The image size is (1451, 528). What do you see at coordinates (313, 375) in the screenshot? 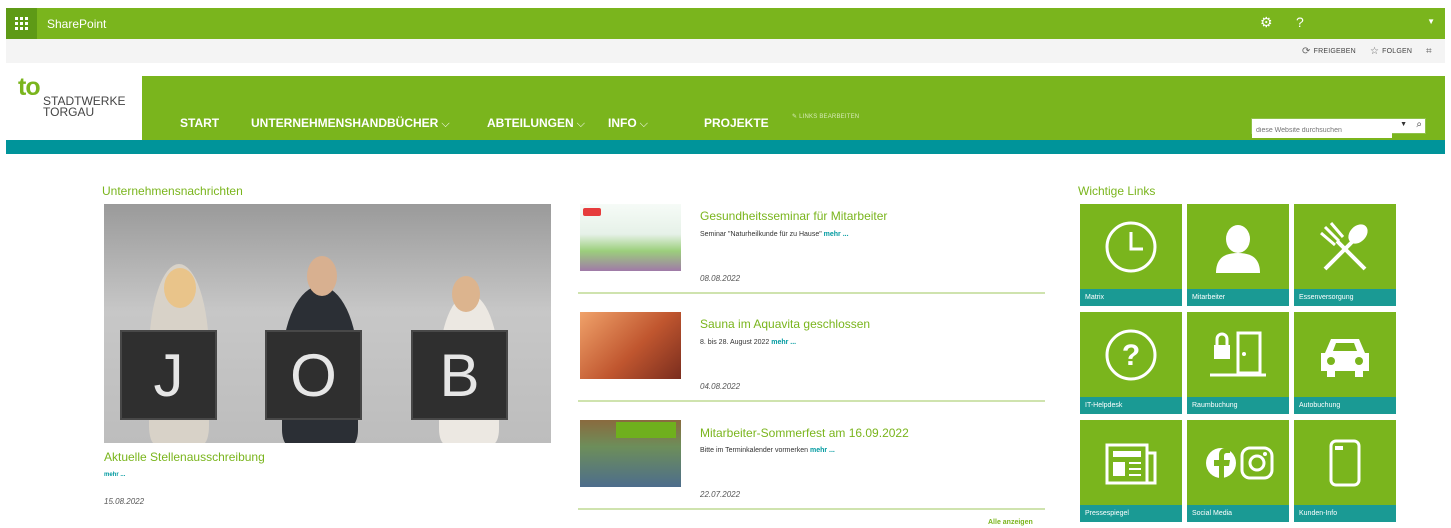
I see `chalkboard: O` at bounding box center [313, 375].